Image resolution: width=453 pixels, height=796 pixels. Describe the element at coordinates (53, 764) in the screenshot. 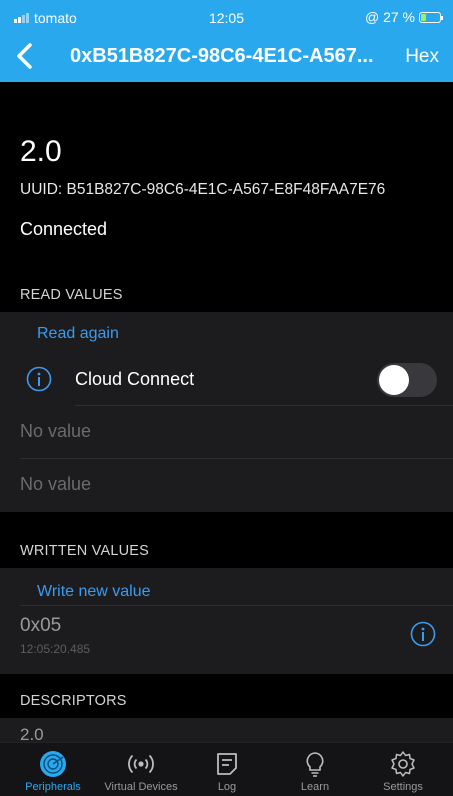

I see `radar-icon` at that location.